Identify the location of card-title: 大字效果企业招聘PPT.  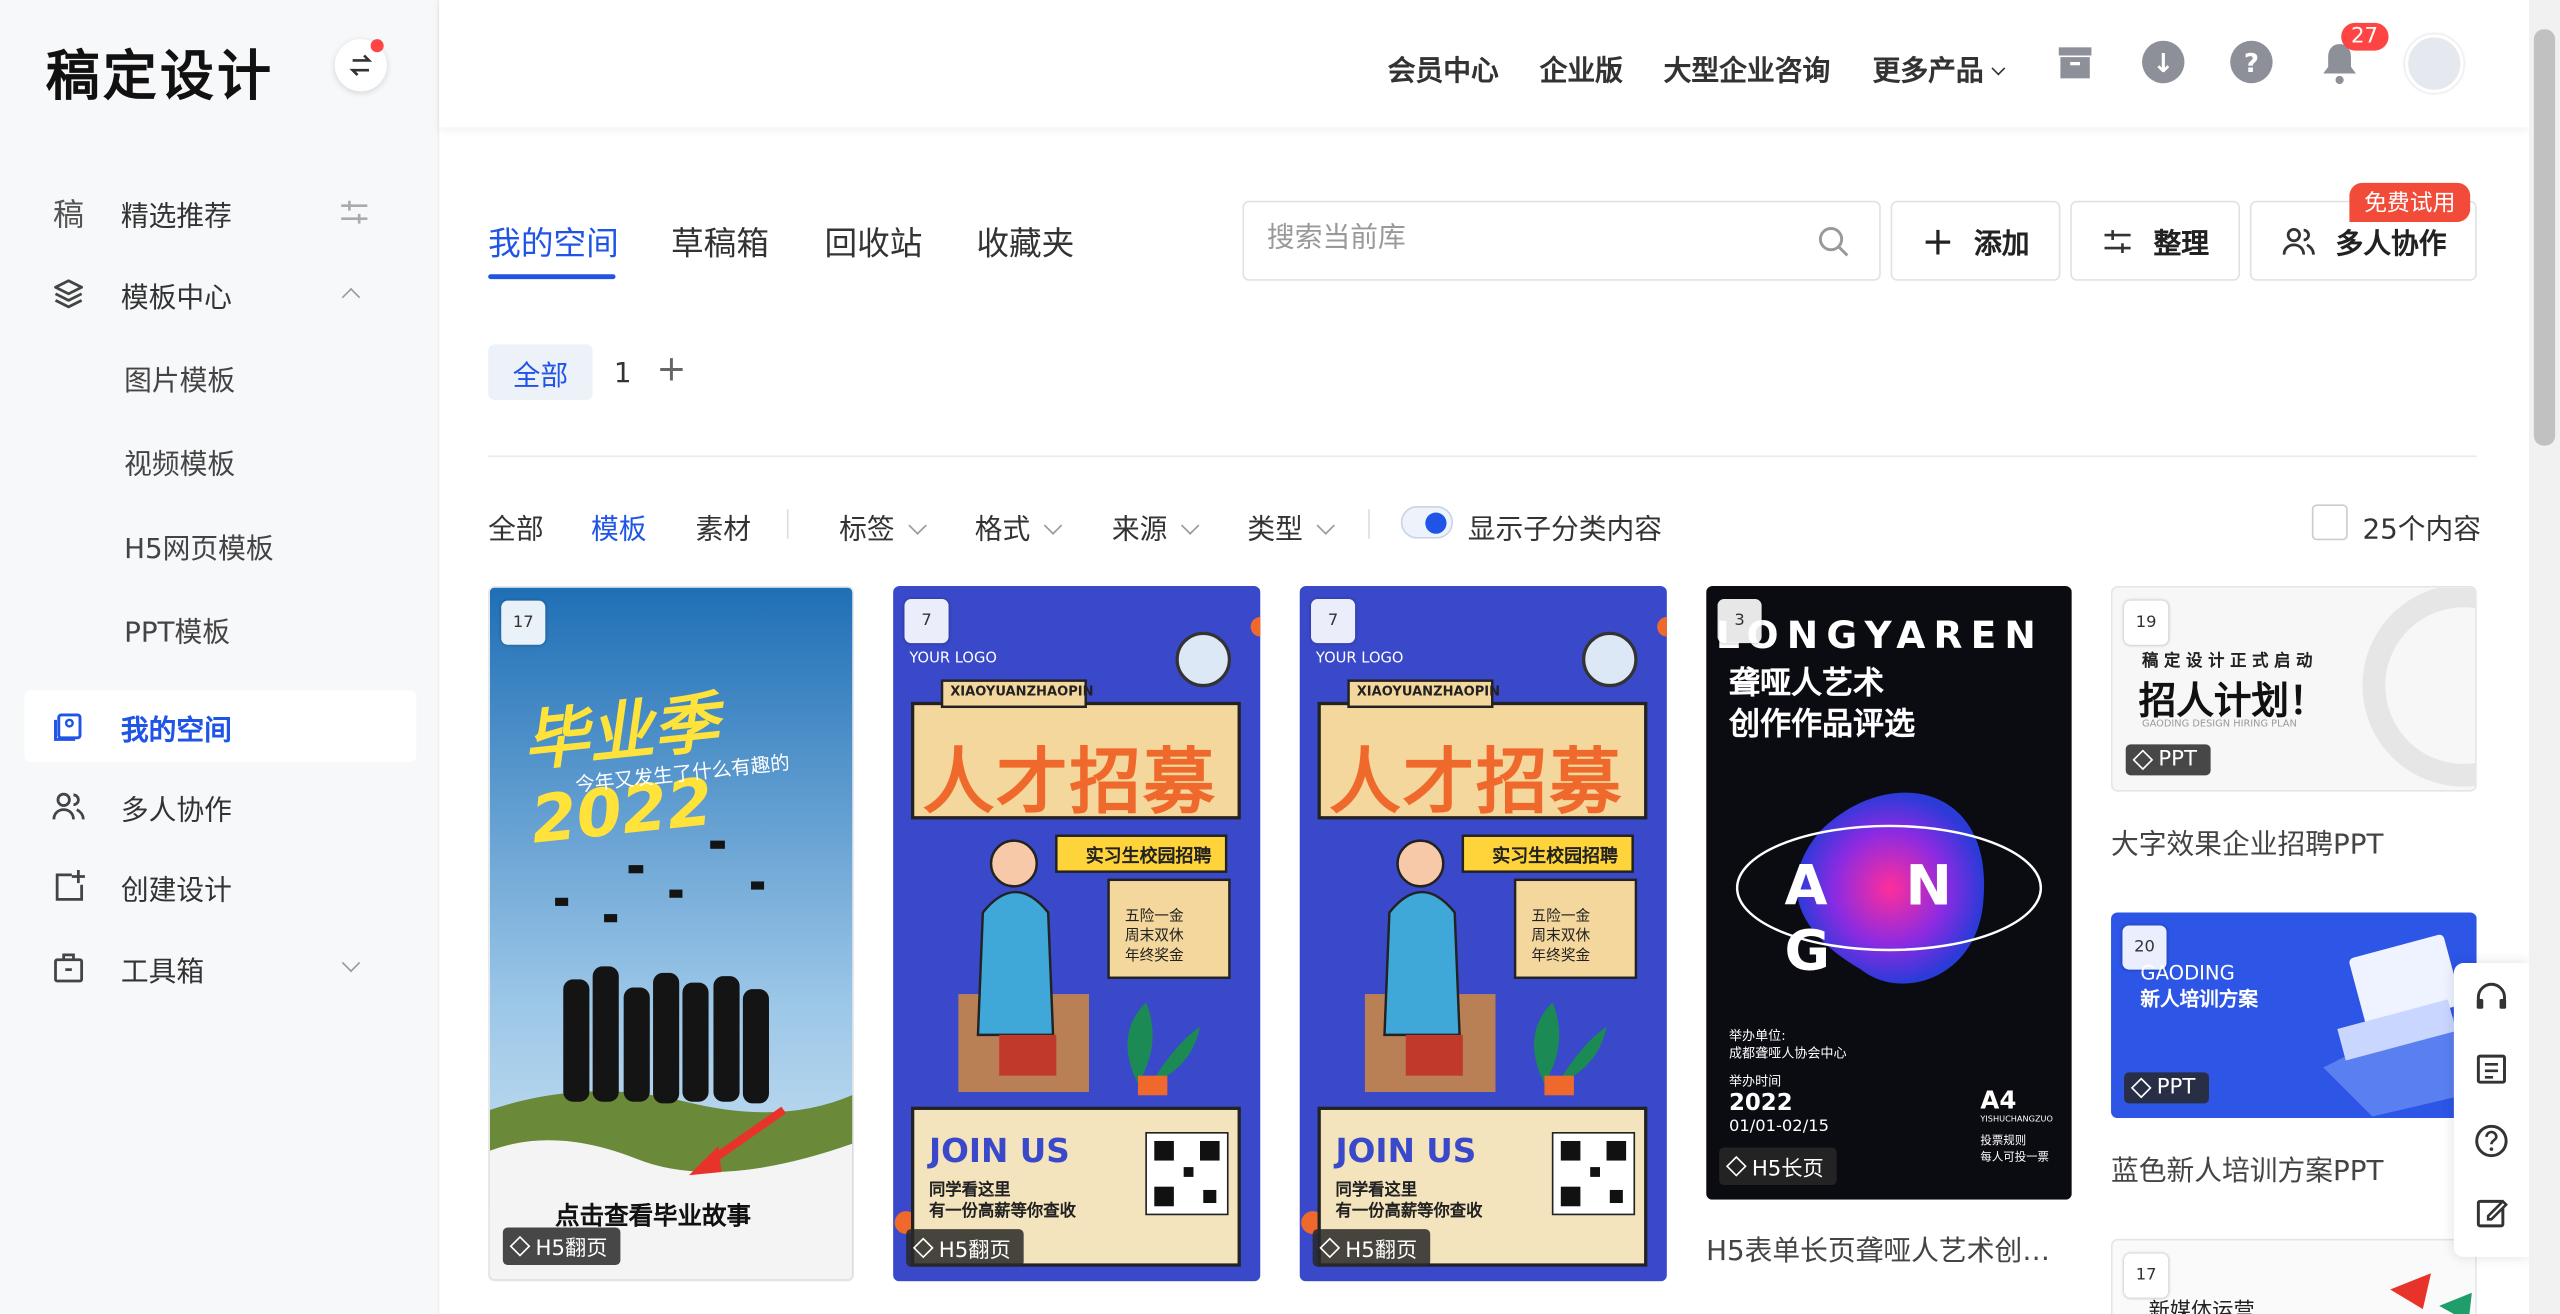
(2294, 841).